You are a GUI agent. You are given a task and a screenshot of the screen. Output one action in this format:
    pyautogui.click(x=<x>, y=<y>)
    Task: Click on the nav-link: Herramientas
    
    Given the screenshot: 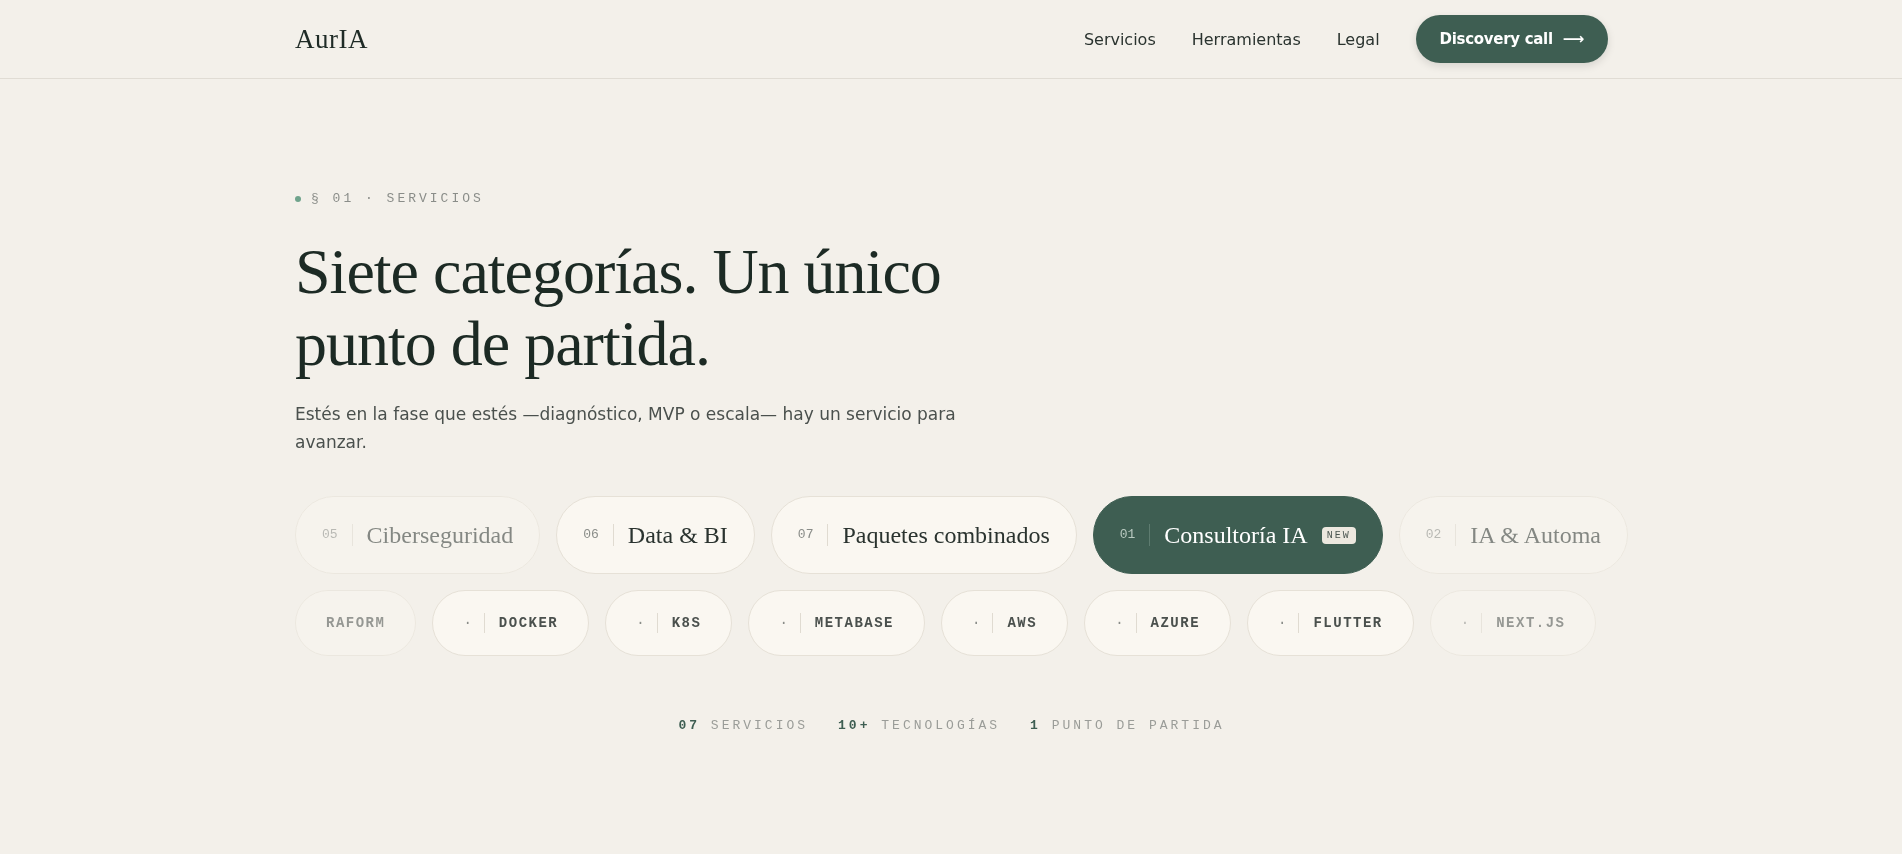 What is the action you would take?
    pyautogui.click(x=1246, y=39)
    